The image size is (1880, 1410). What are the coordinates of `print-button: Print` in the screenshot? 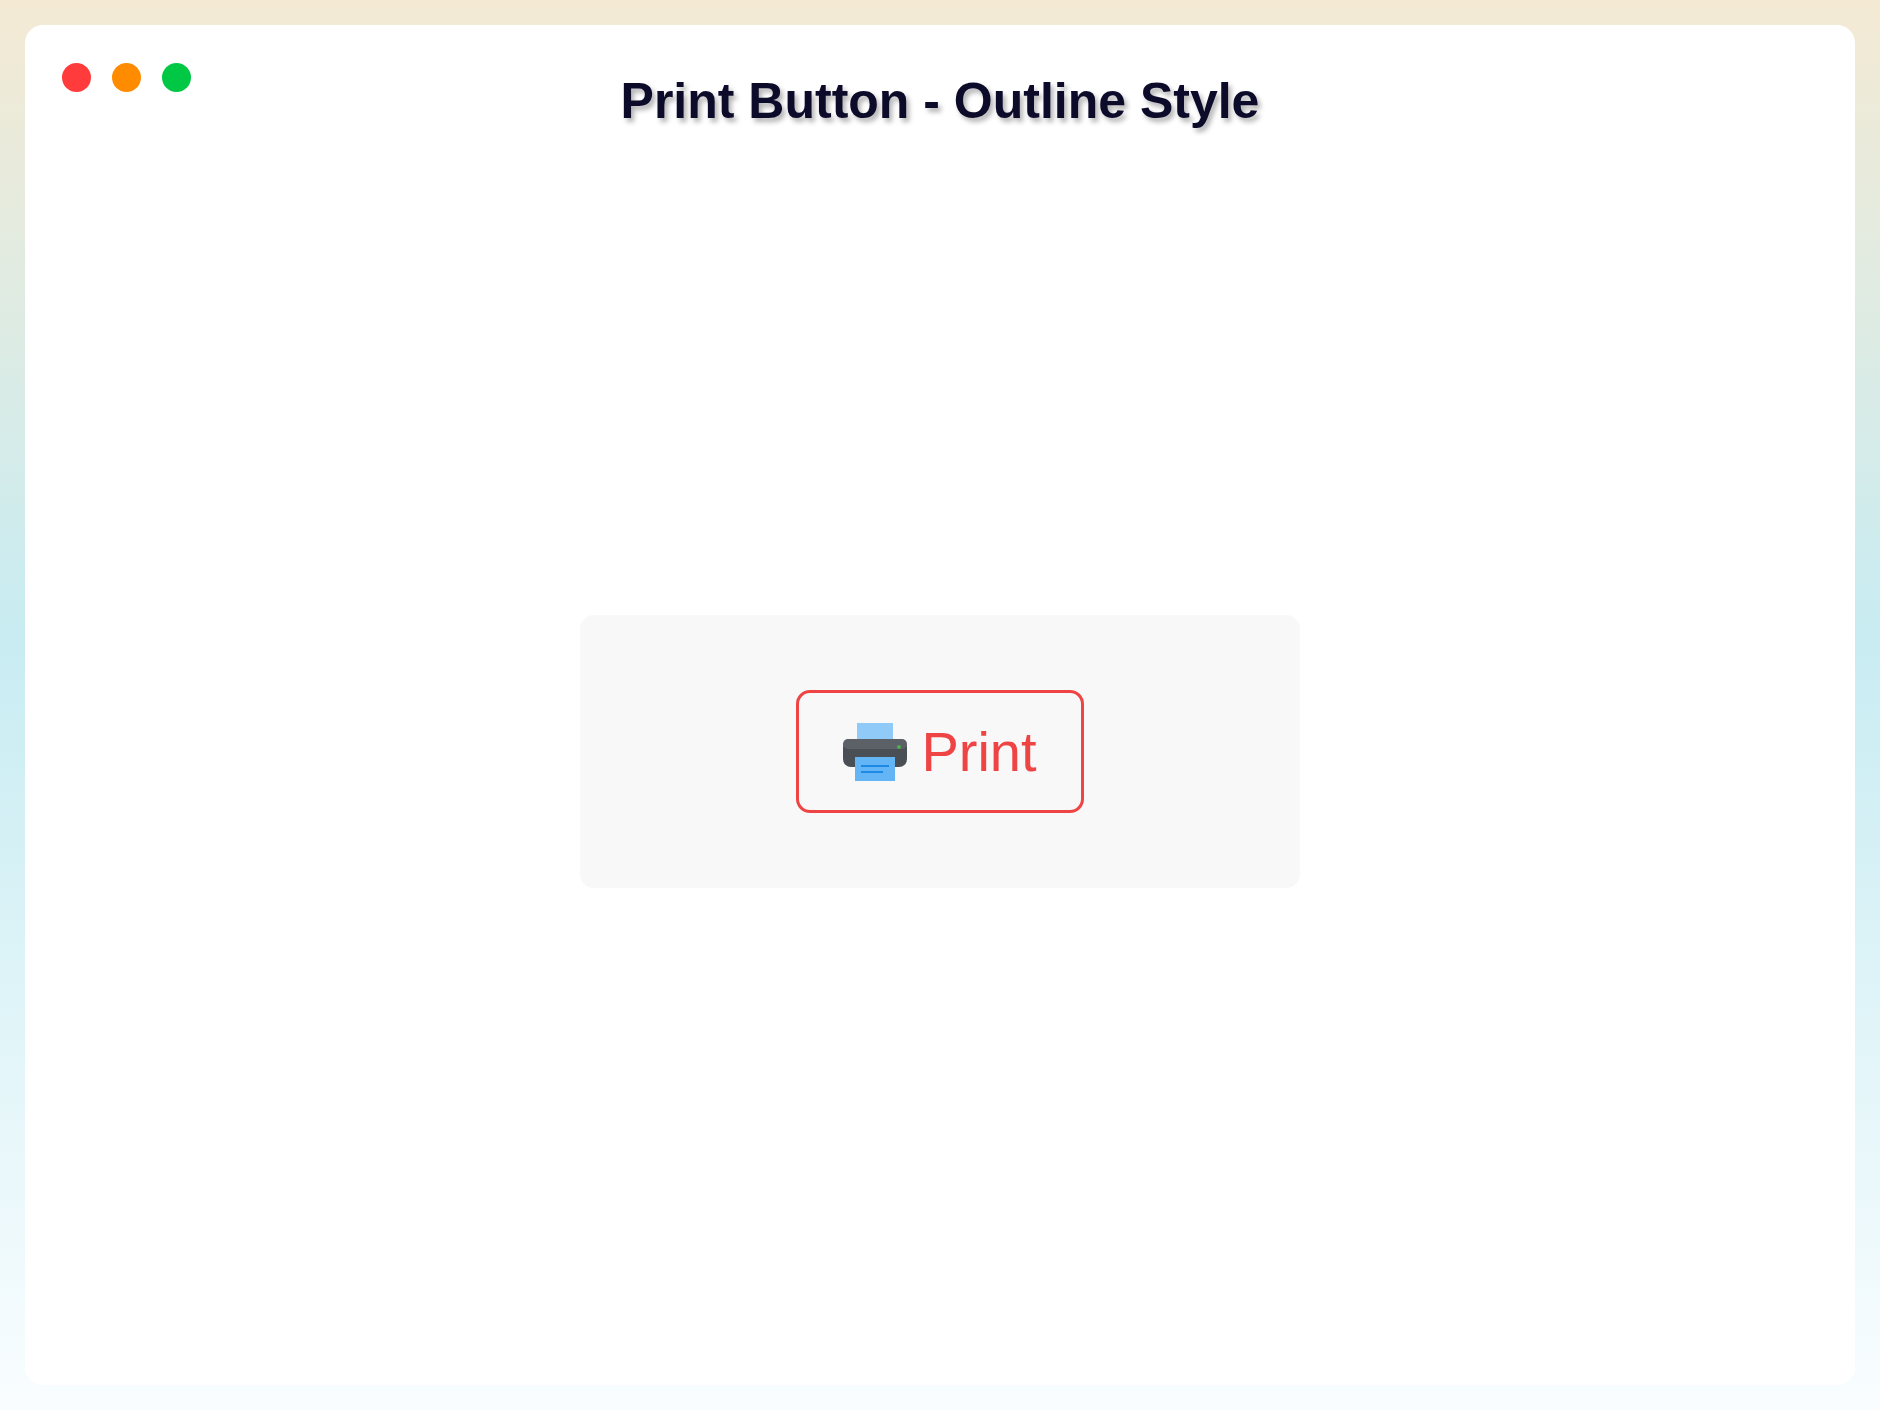 It's located at (940, 751).